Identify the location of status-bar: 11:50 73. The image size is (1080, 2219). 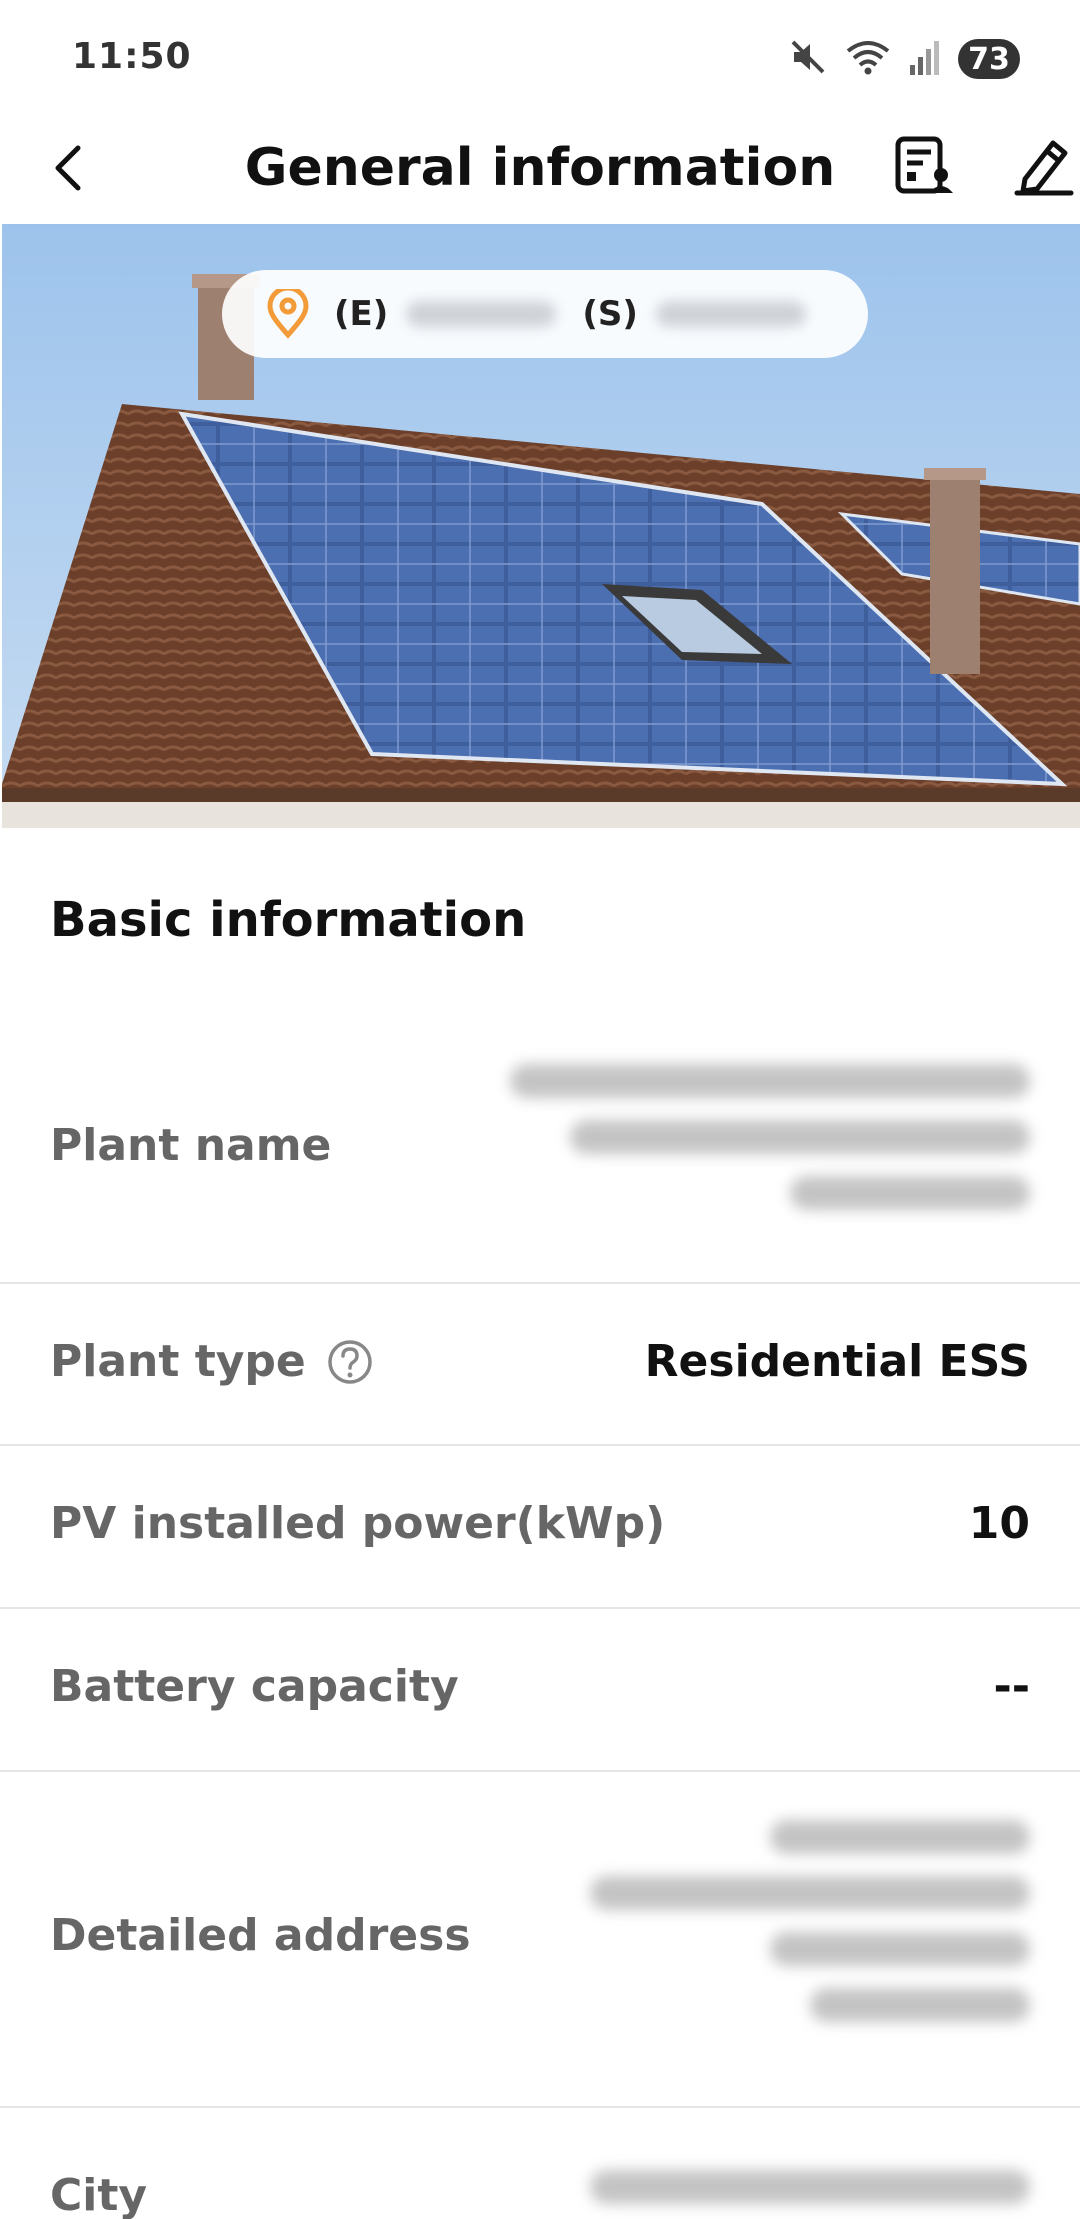
(540, 59).